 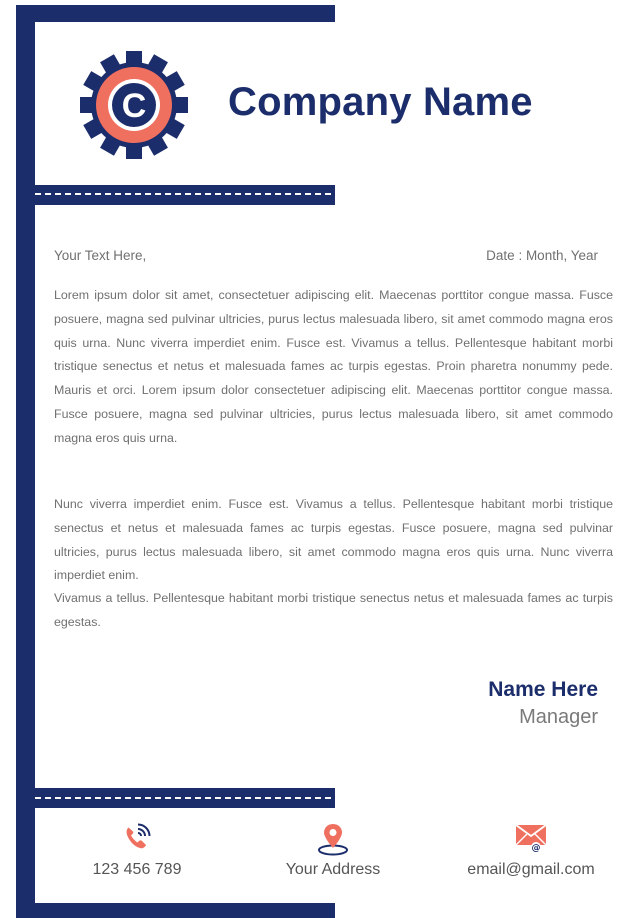 What do you see at coordinates (531, 839) in the screenshot?
I see `envelope-icon: @` at bounding box center [531, 839].